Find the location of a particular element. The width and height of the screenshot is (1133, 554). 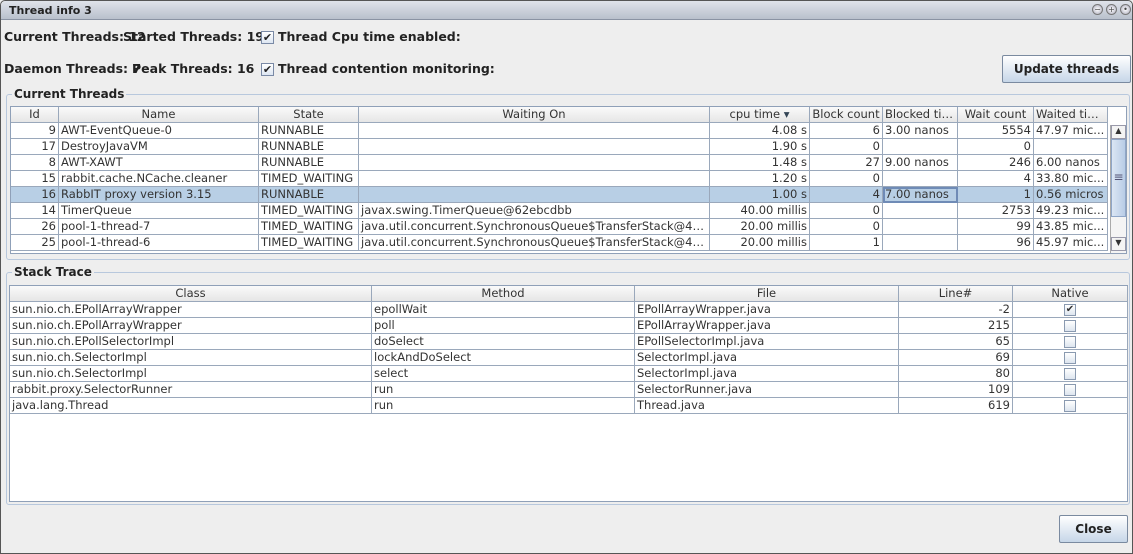

cell: 7.00 nanos is located at coordinates (920, 195).